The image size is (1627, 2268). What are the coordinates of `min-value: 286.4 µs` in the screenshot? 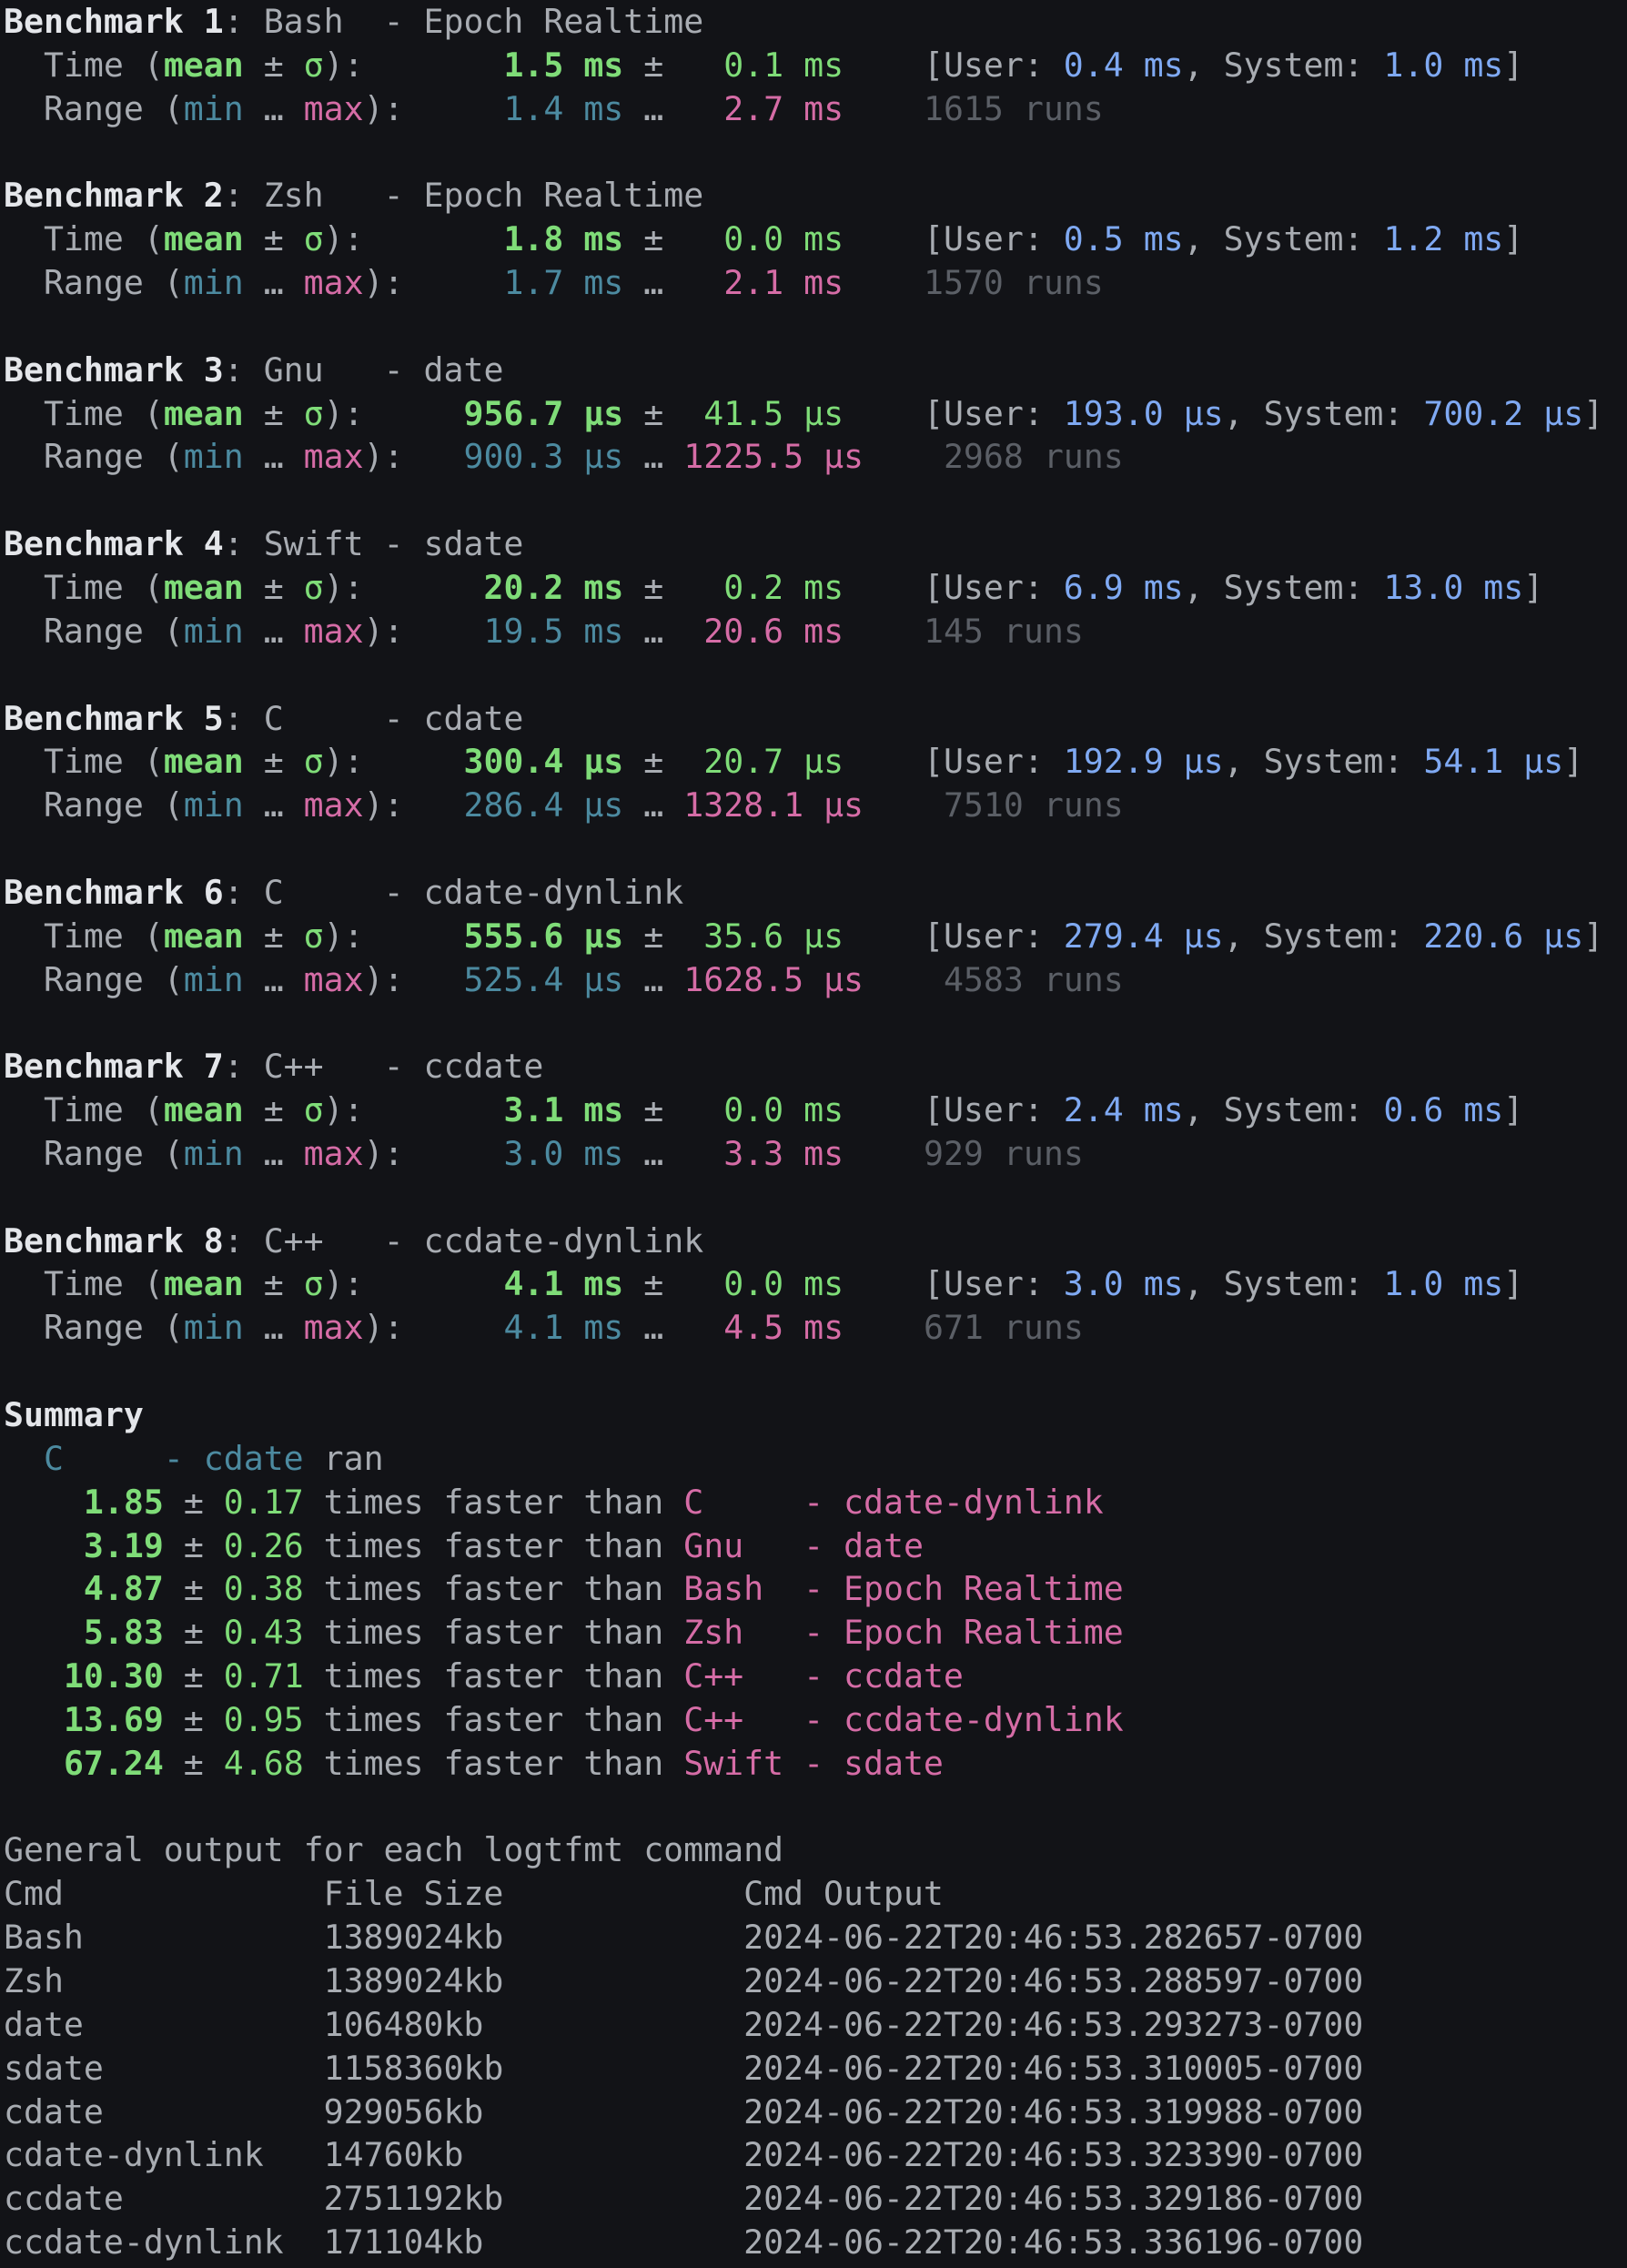 It's located at (543, 805).